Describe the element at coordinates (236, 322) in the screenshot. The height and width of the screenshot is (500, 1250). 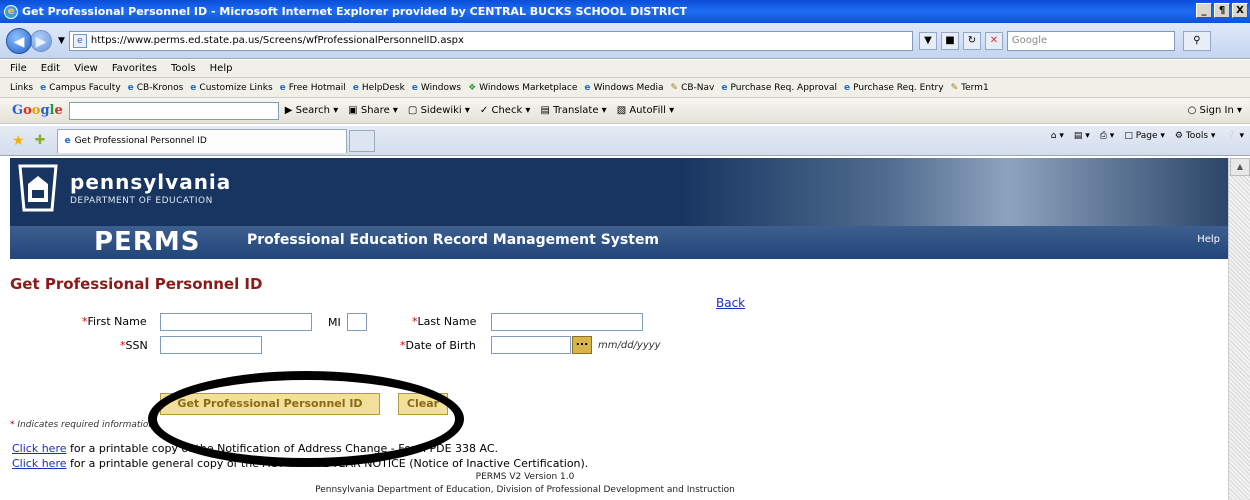
I see `first-name-input` at that location.